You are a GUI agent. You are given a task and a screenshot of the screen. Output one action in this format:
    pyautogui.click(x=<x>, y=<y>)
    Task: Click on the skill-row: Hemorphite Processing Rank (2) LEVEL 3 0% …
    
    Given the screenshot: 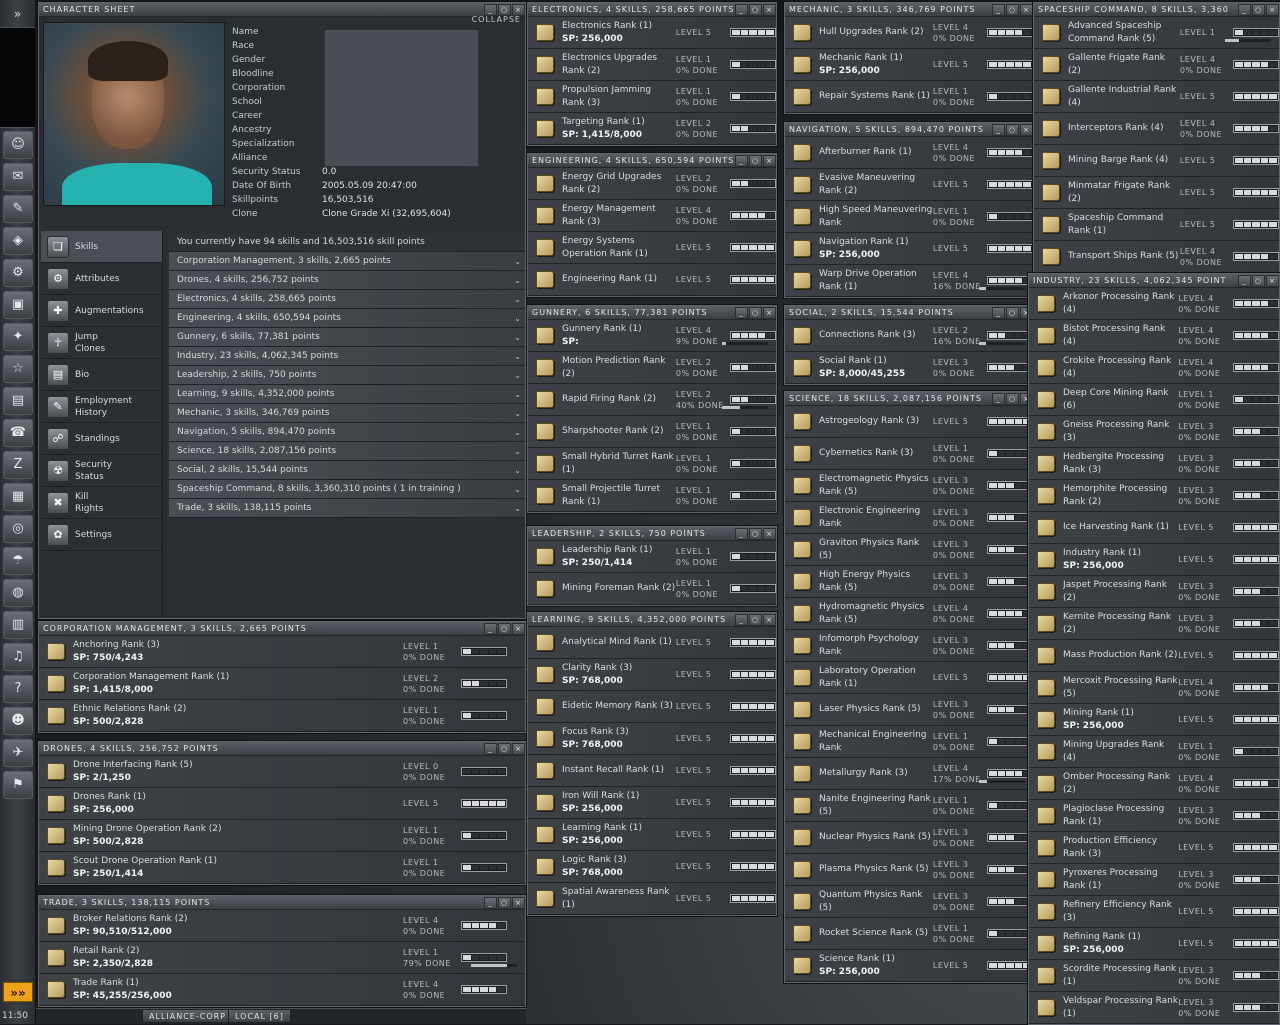 What is the action you would take?
    pyautogui.click(x=1154, y=496)
    